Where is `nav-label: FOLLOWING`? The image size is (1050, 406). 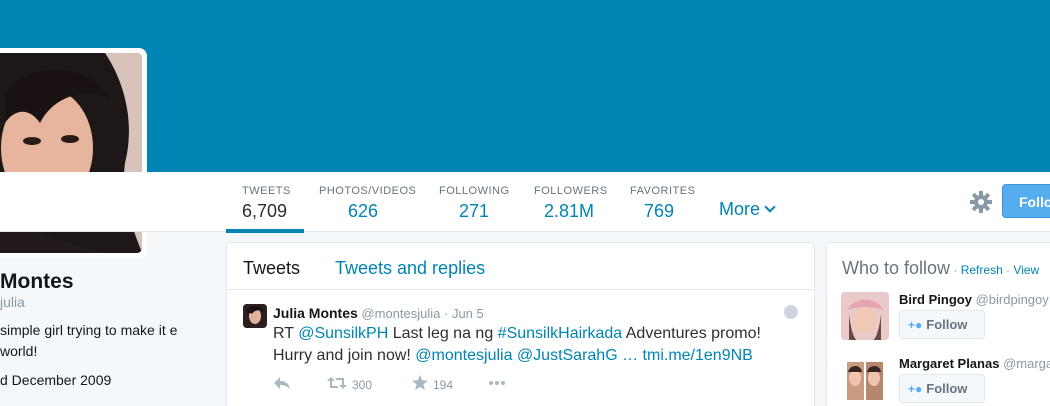 nav-label: FOLLOWING is located at coordinates (474, 191).